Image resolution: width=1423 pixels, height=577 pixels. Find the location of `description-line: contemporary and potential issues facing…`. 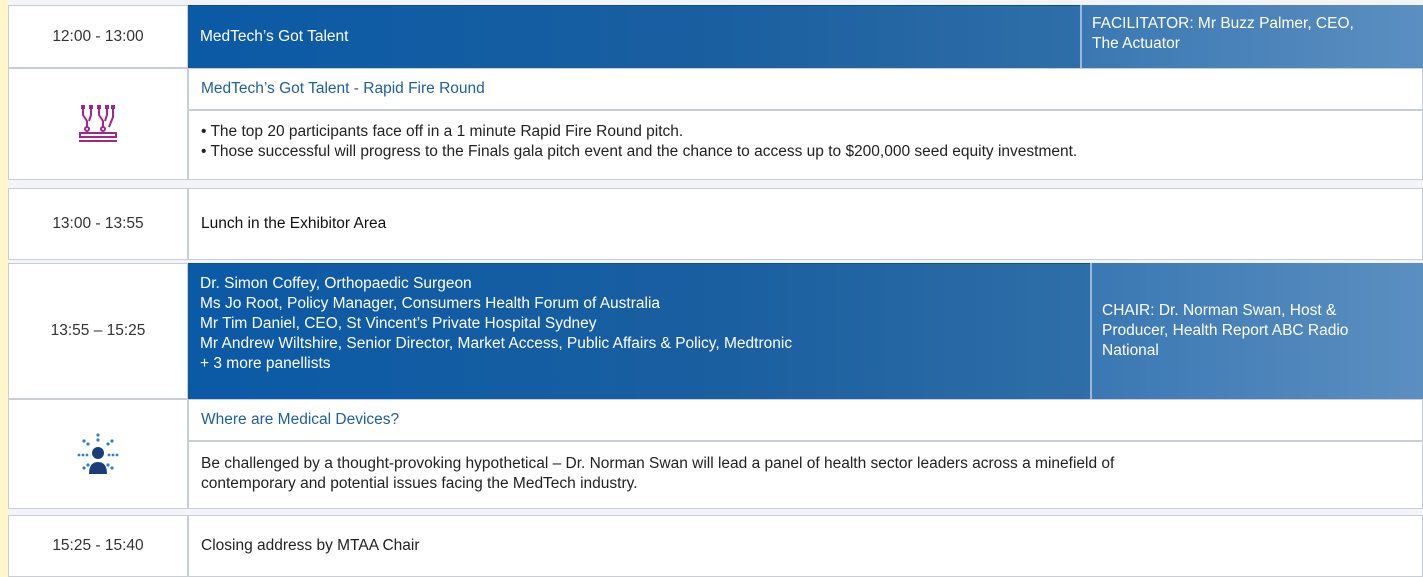

description-line: contemporary and potential issues facing… is located at coordinates (419, 483).